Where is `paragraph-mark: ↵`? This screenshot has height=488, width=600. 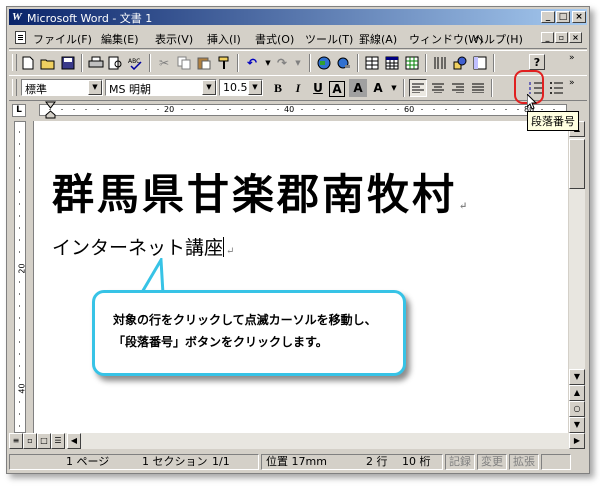 paragraph-mark: ↵ is located at coordinates (465, 206).